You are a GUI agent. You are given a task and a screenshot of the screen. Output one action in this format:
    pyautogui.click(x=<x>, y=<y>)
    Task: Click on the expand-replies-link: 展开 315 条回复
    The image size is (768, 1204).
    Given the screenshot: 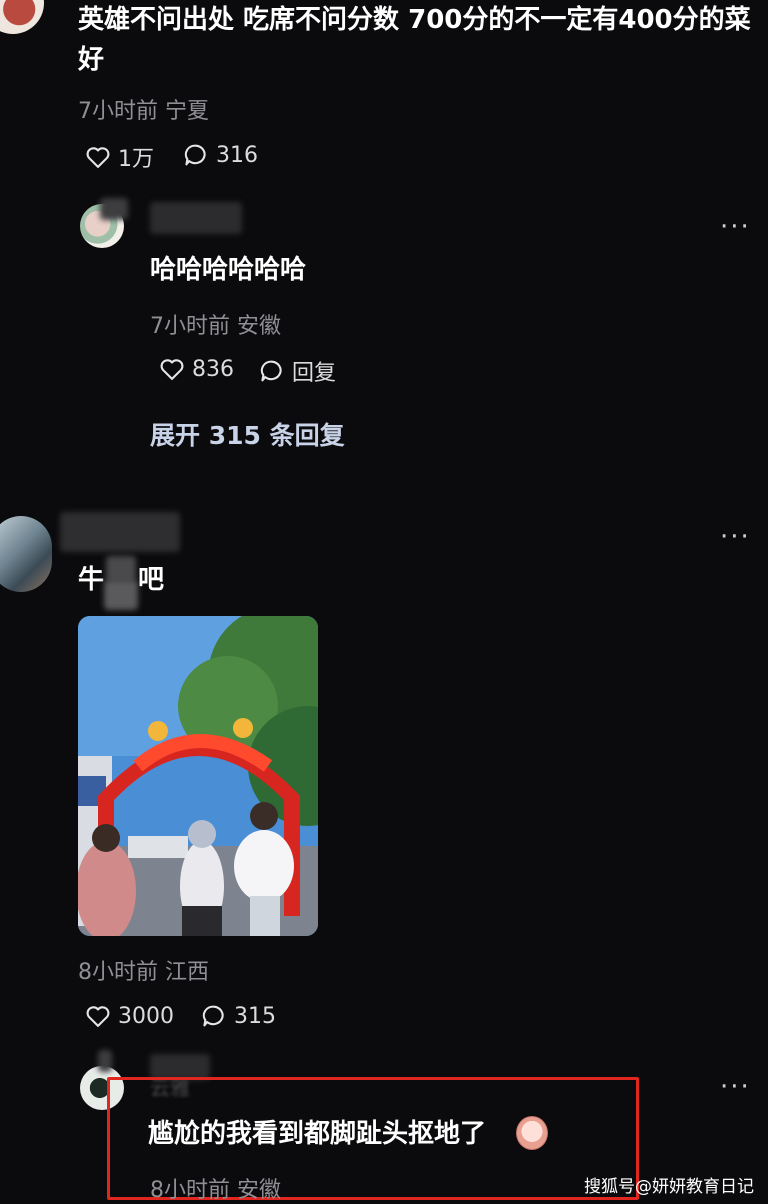 What is the action you would take?
    pyautogui.click(x=247, y=434)
    